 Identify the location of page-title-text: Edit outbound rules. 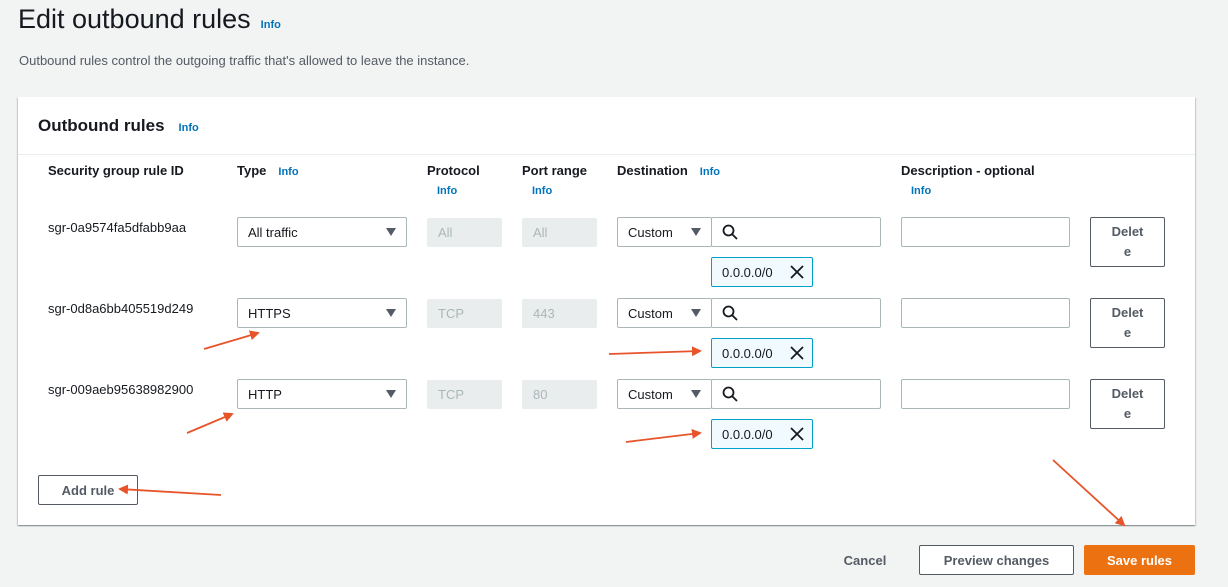
(134, 19).